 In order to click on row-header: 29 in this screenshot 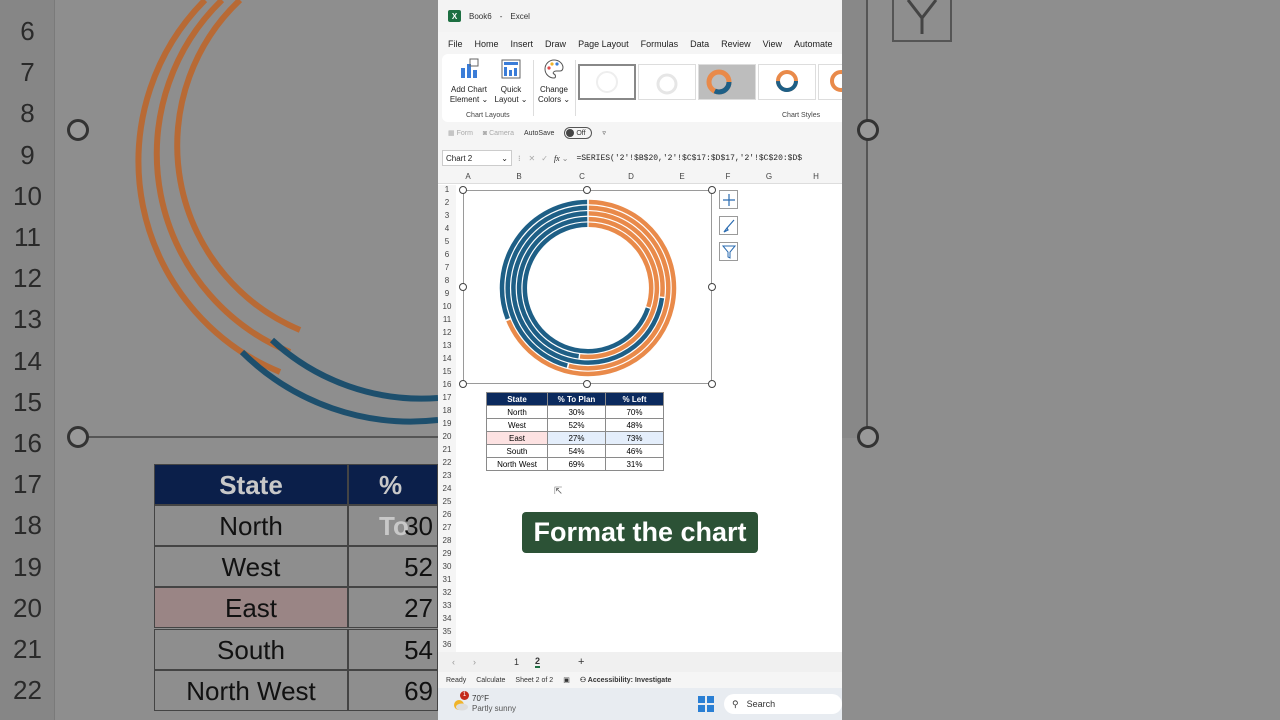, I will do `click(447, 555)`.